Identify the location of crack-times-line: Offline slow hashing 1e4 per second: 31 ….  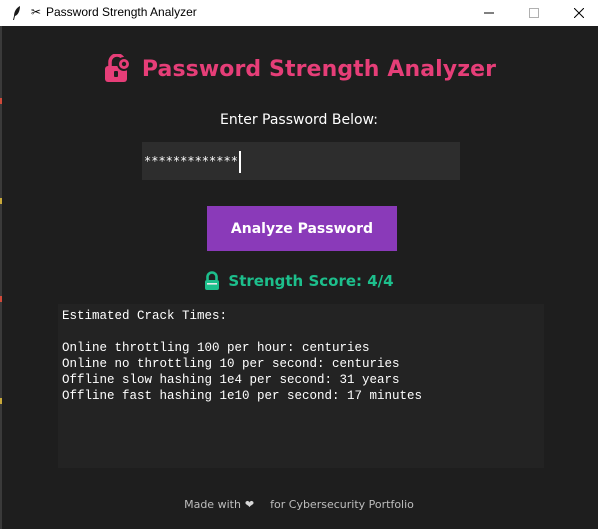
(231, 380).